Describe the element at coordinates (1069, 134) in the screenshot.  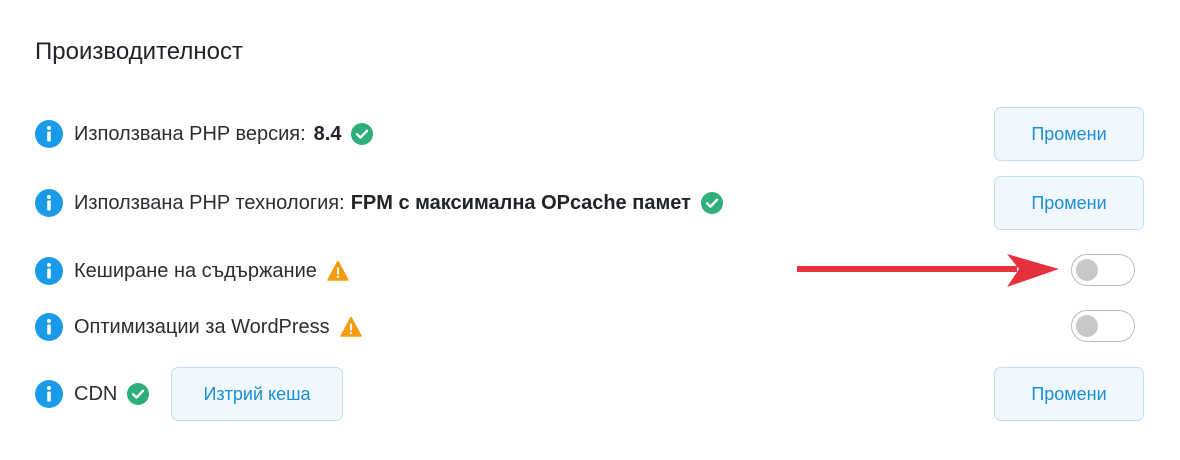
I see `php-version-change-button: Промени` at that location.